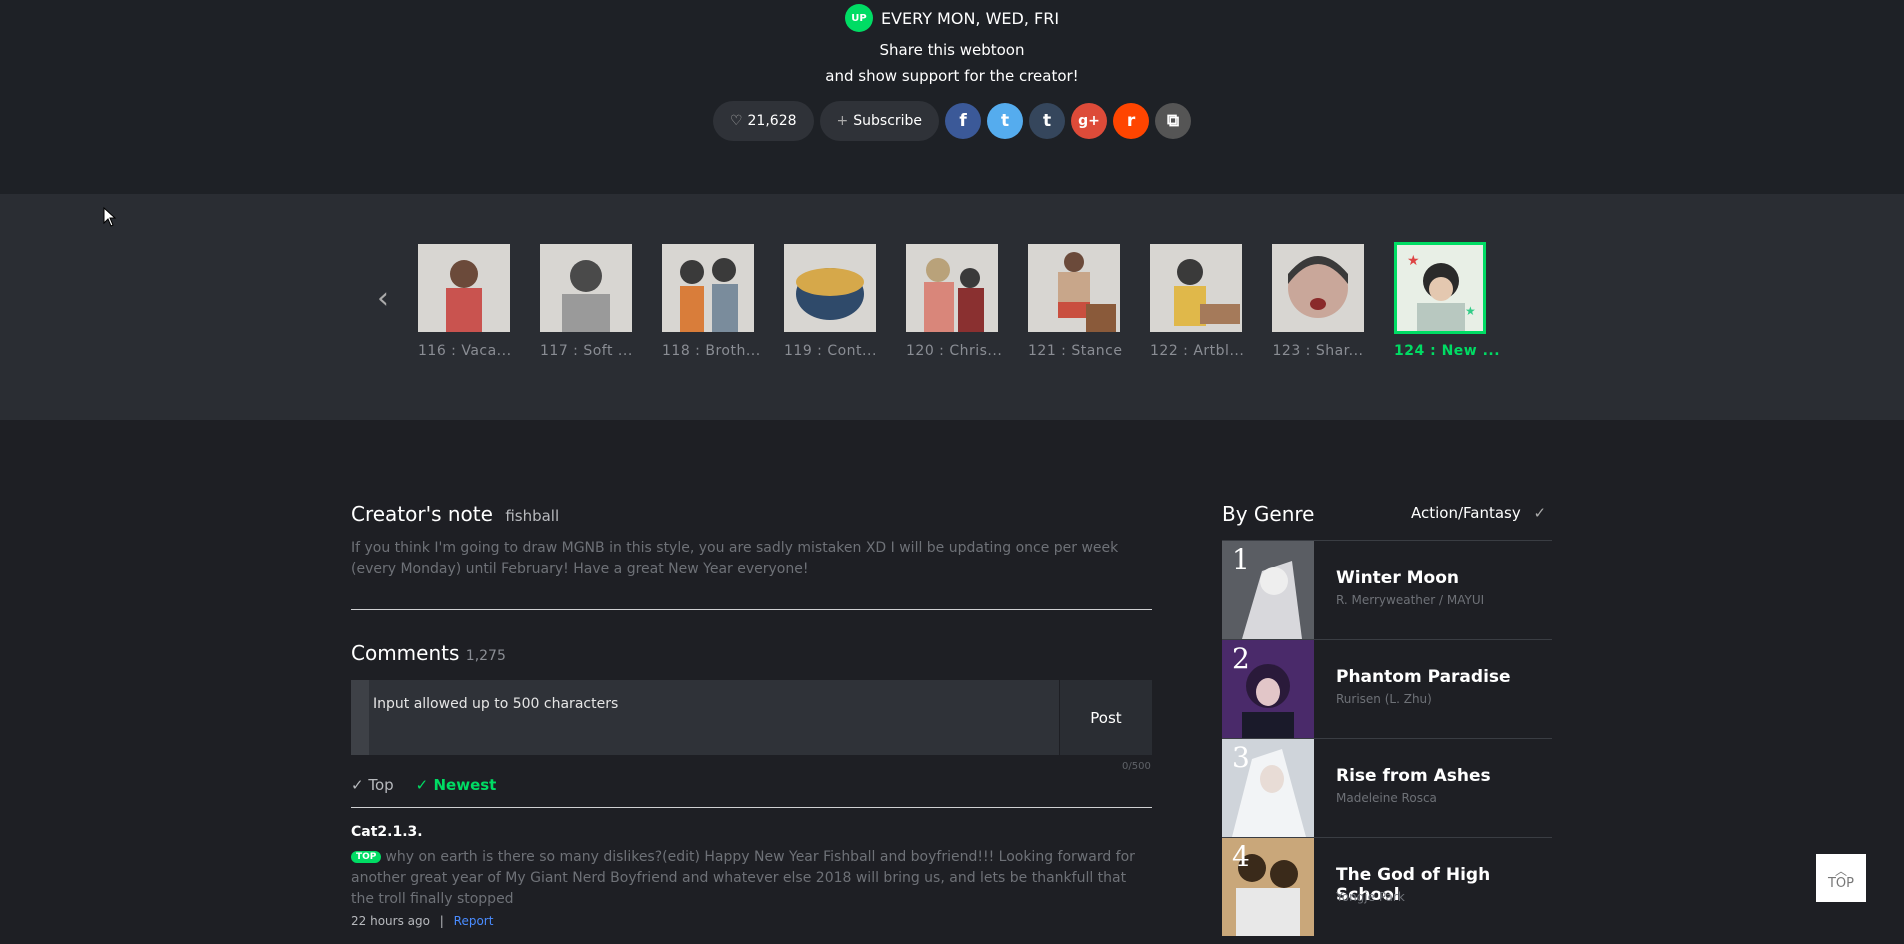 Image resolution: width=1904 pixels, height=944 pixels. What do you see at coordinates (888, 121) in the screenshot?
I see `subscribe-label: Subscribe` at bounding box center [888, 121].